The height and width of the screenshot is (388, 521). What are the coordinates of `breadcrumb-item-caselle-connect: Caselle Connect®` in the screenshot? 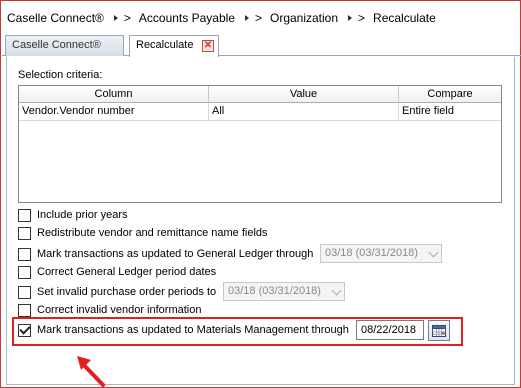 It's located at (55, 18).